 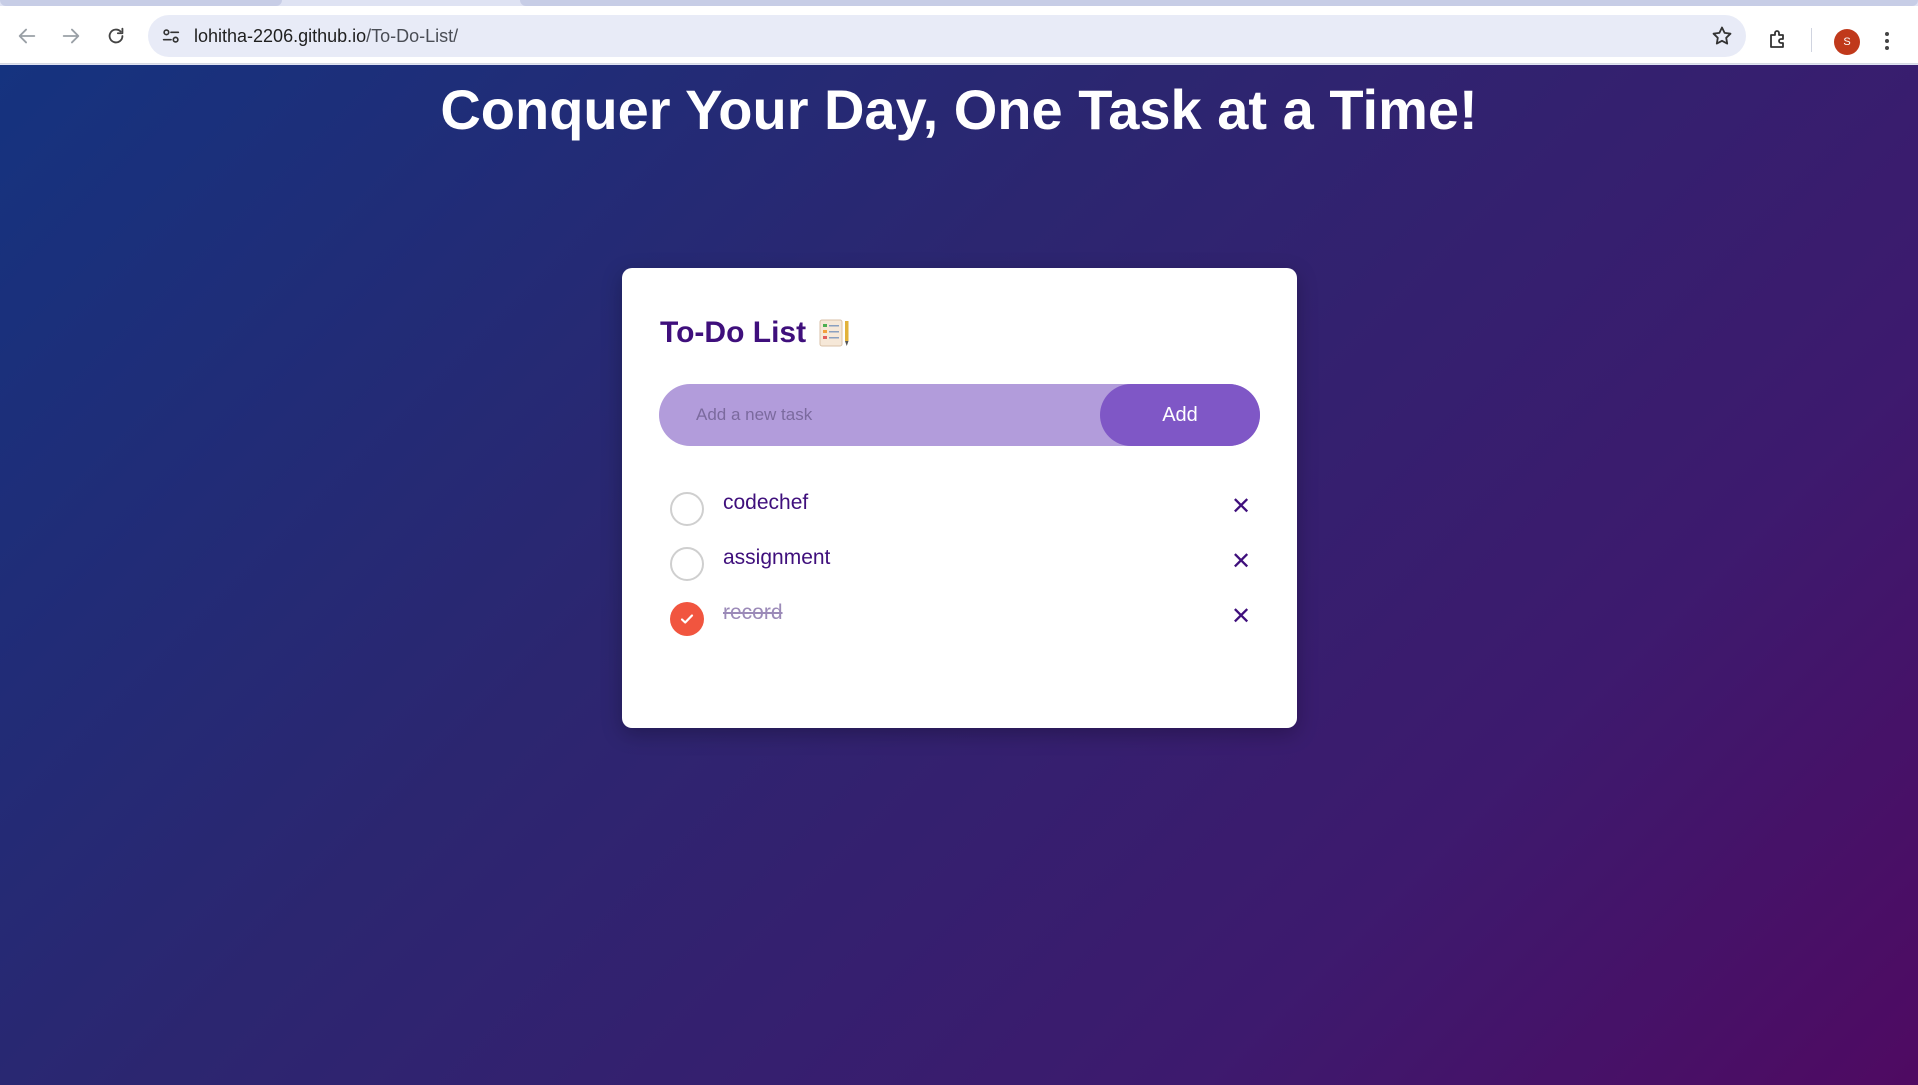 What do you see at coordinates (280, 36) in the screenshot?
I see `url-host: lohitha-2206.github.io` at bounding box center [280, 36].